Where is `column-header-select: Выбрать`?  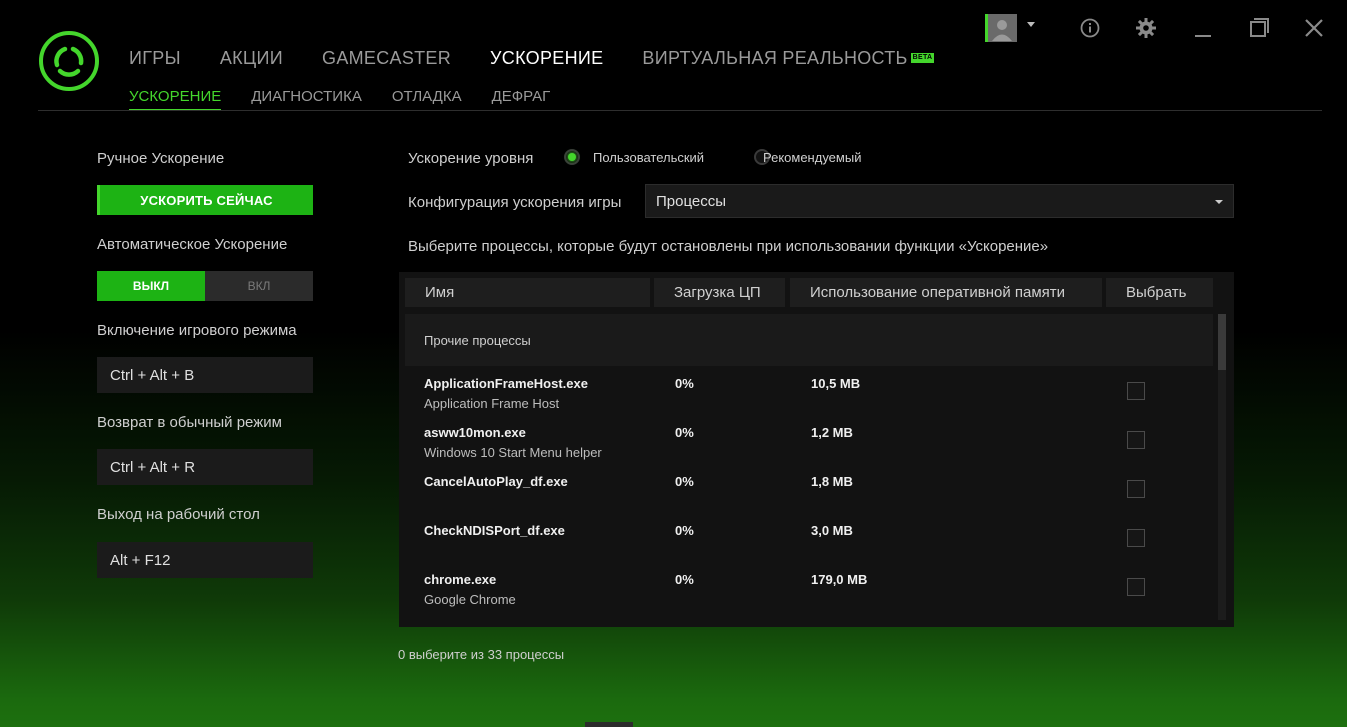 column-header-select: Выбрать is located at coordinates (1159, 292).